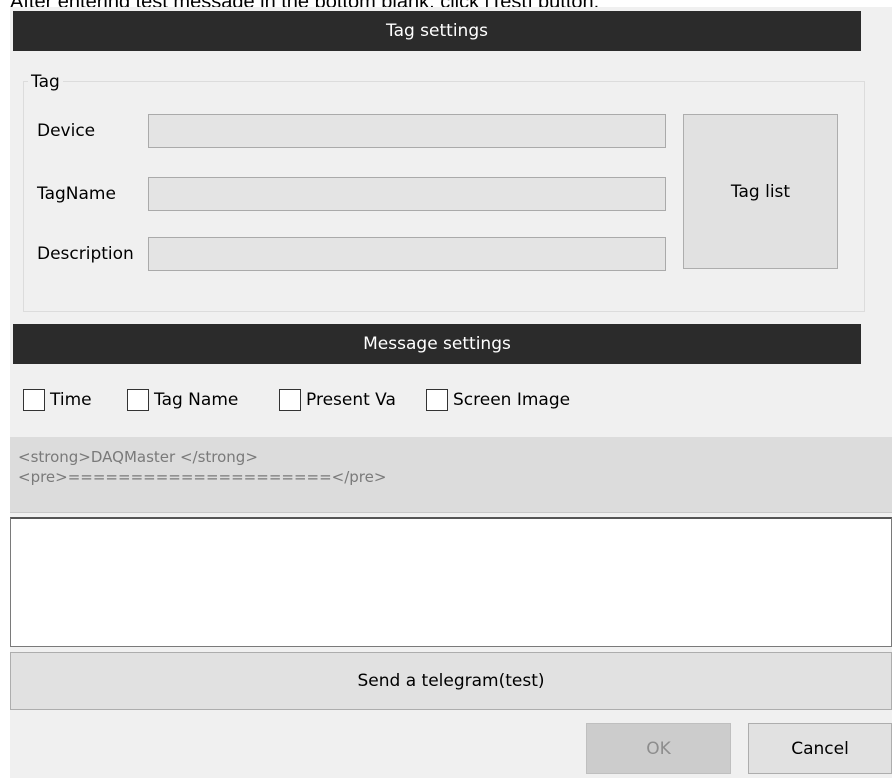 This screenshot has height=778, width=892. Describe the element at coordinates (451, 681) in the screenshot. I see `send-telegram-test-button: Send a telegram(test)` at that location.